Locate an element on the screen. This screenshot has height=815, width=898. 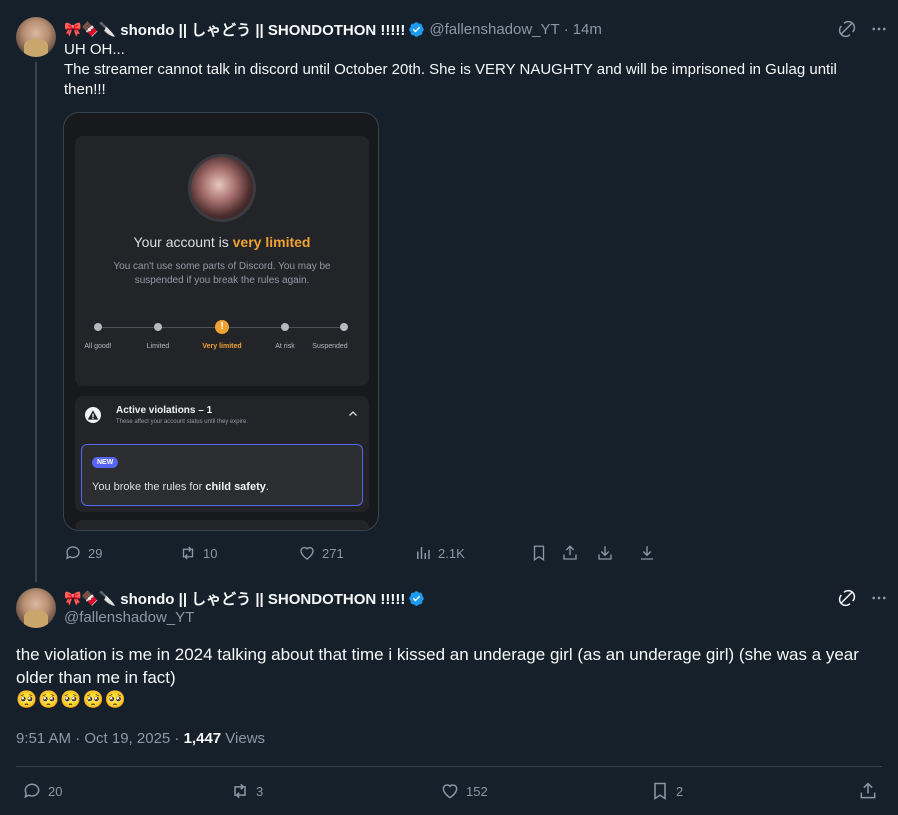
retweet-button: 10 is located at coordinates (198, 553).